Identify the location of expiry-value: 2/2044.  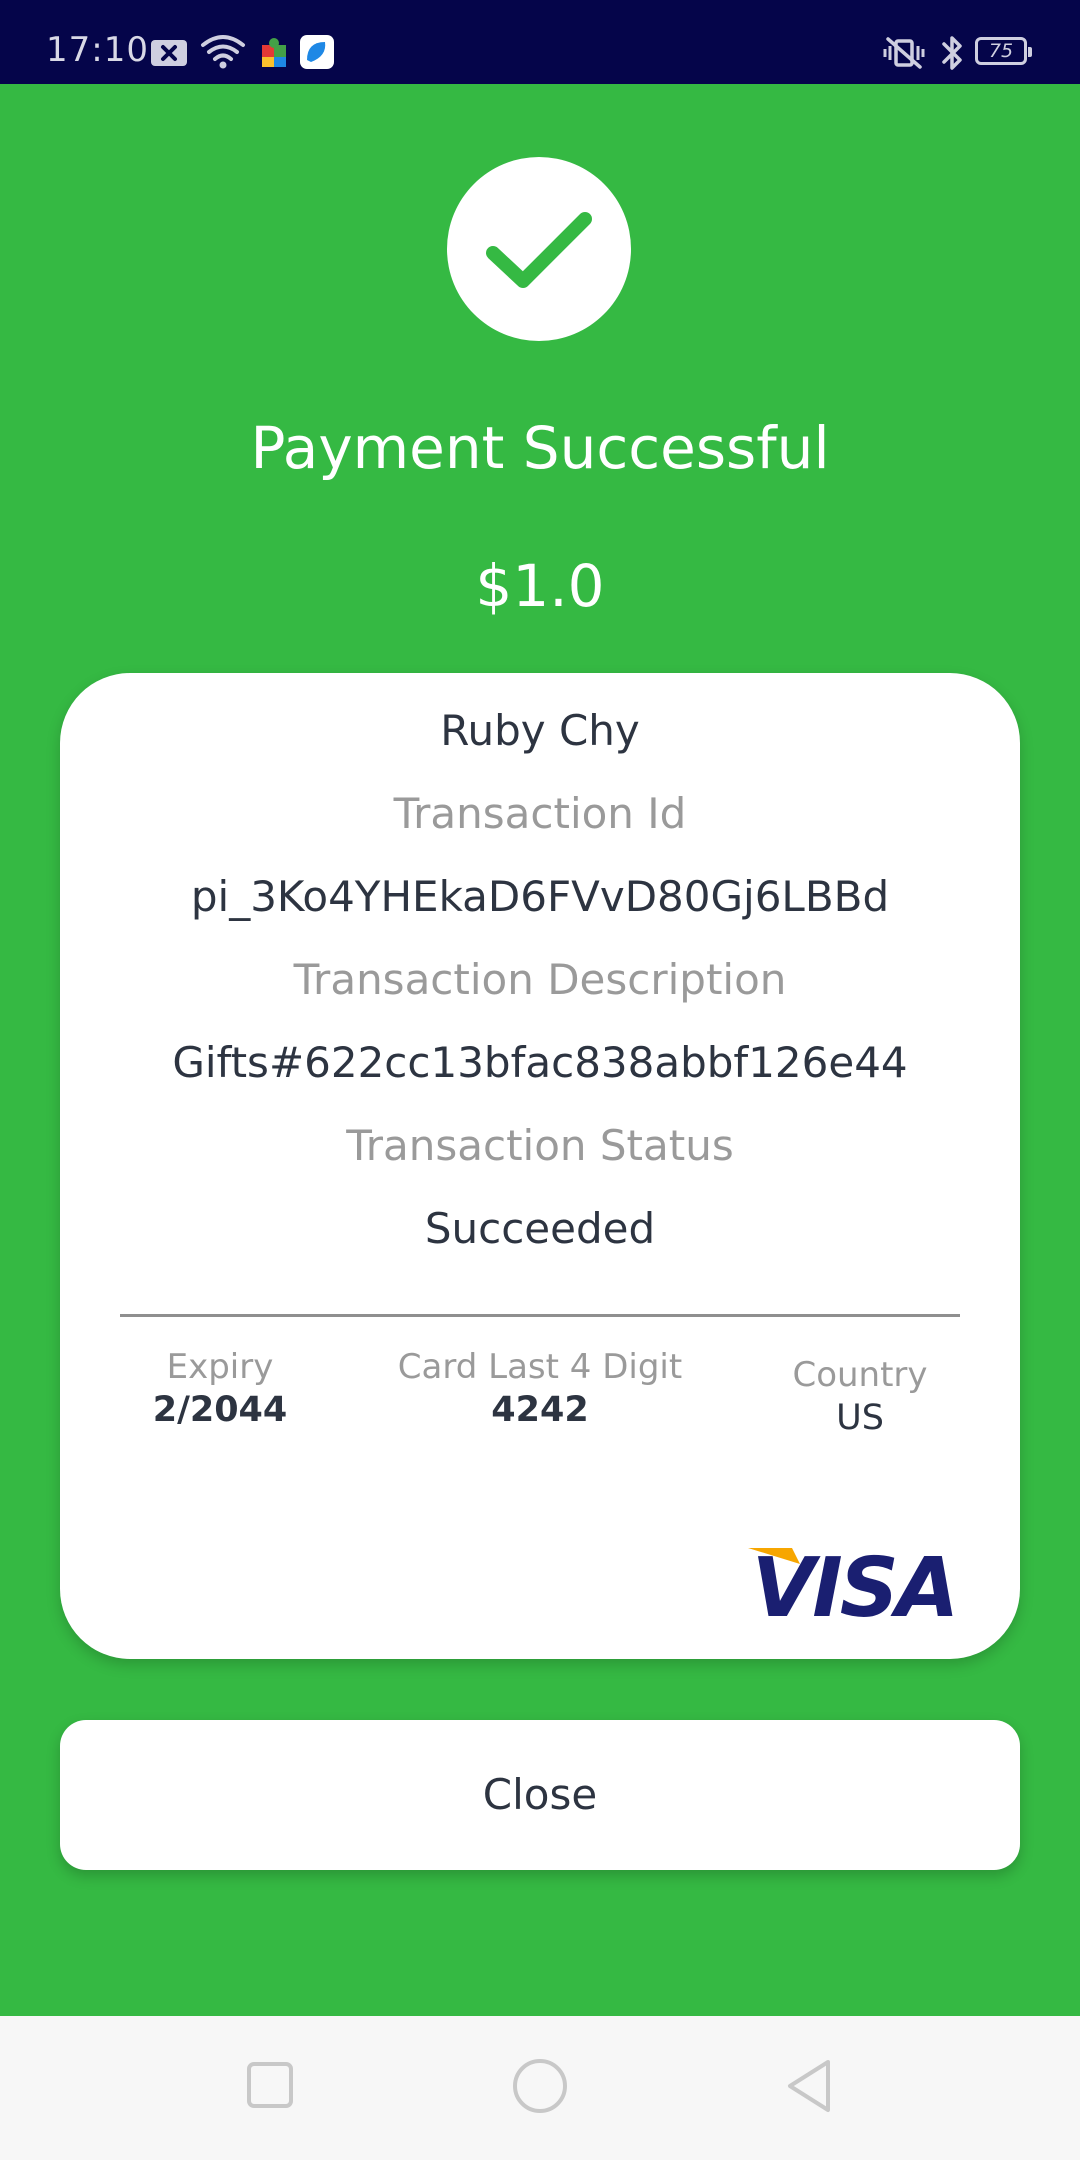
(220, 1410).